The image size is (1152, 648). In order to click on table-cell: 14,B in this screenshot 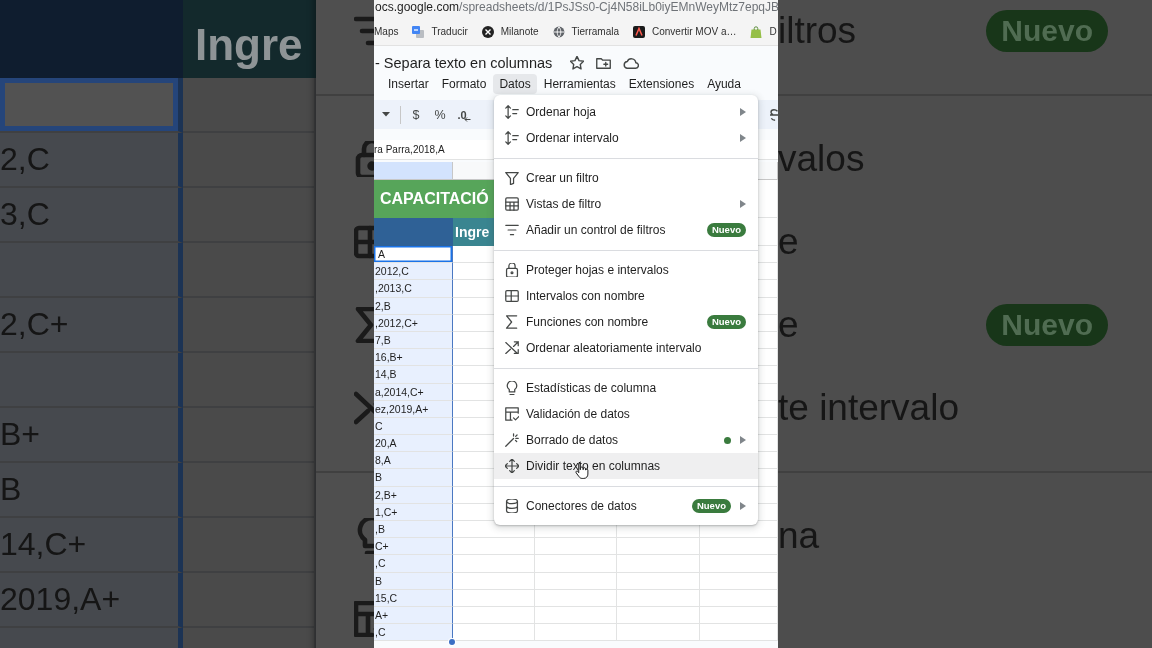, I will do `click(413, 375)`.